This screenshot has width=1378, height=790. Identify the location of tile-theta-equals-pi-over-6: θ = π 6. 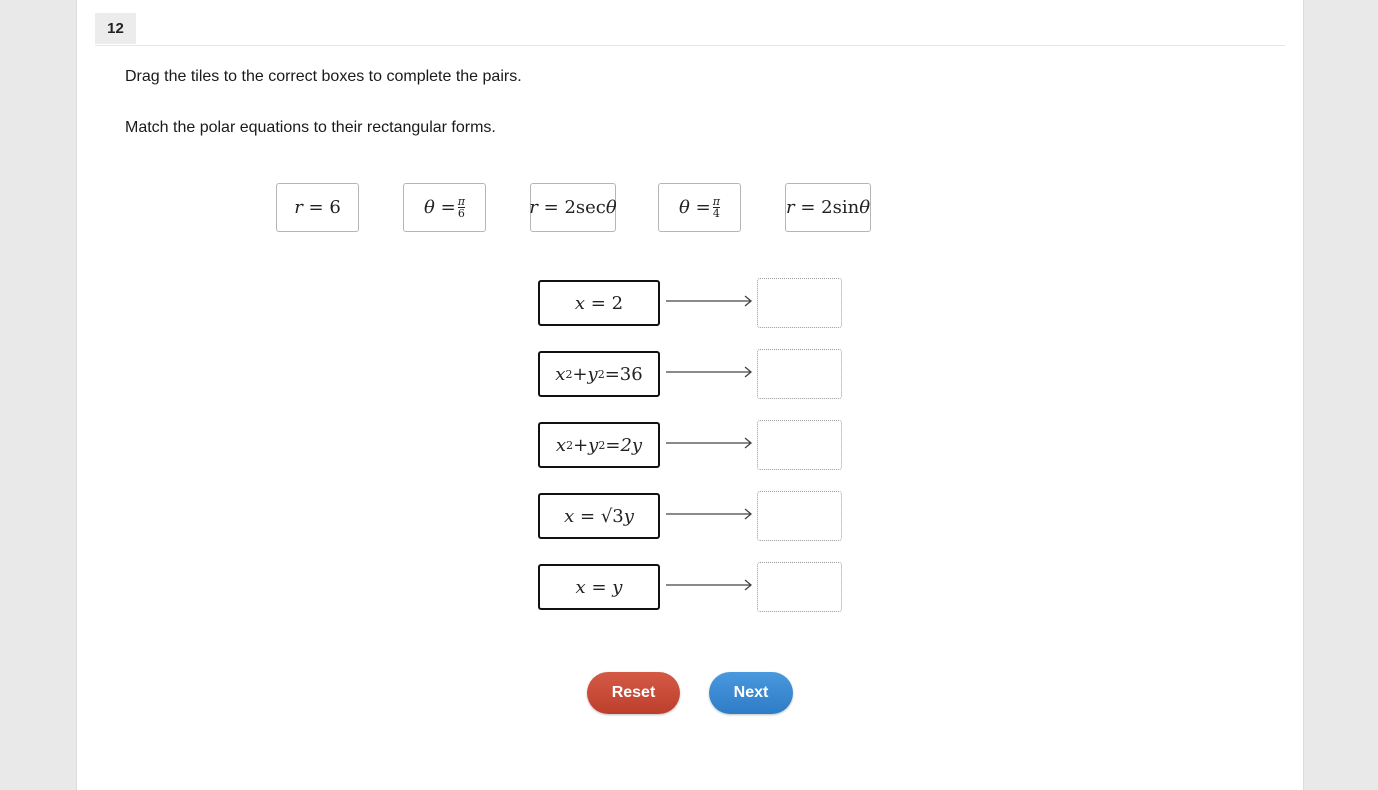
(444, 207).